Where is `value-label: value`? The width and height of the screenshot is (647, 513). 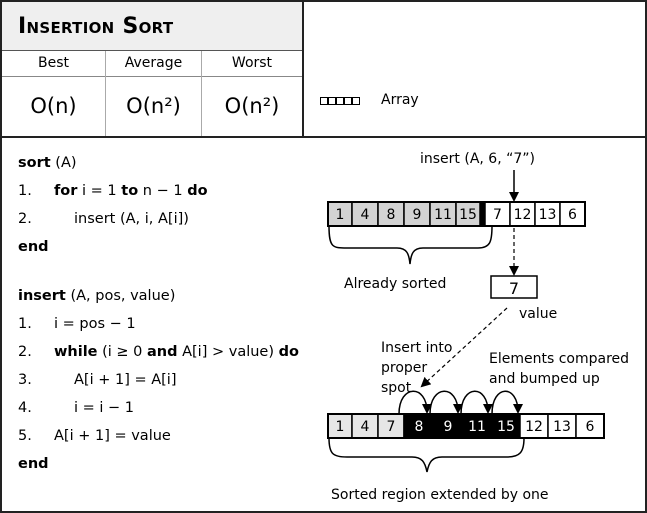 value-label: value is located at coordinates (538, 314).